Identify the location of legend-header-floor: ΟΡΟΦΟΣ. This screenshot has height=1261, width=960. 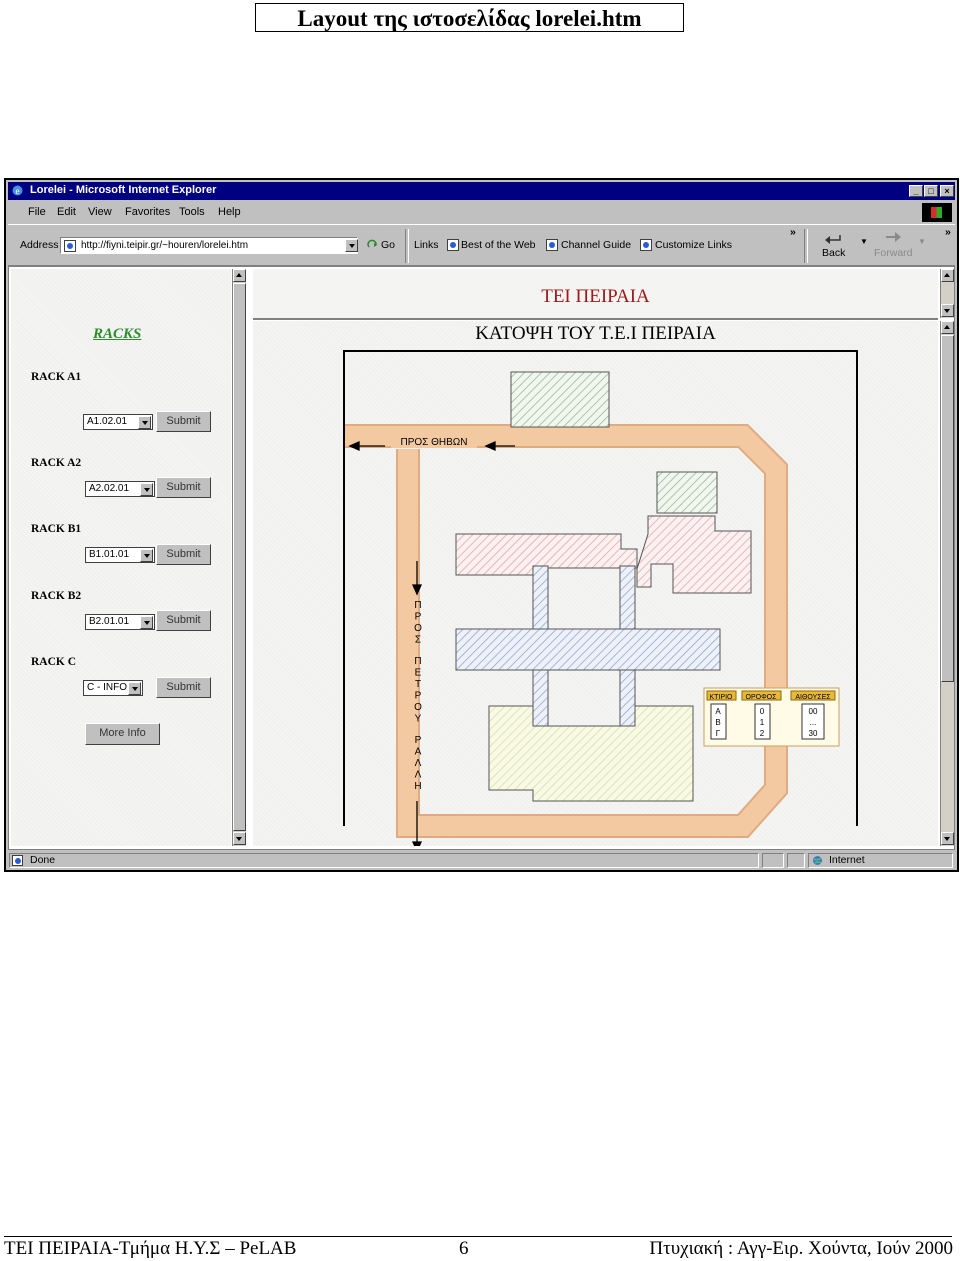
(762, 697).